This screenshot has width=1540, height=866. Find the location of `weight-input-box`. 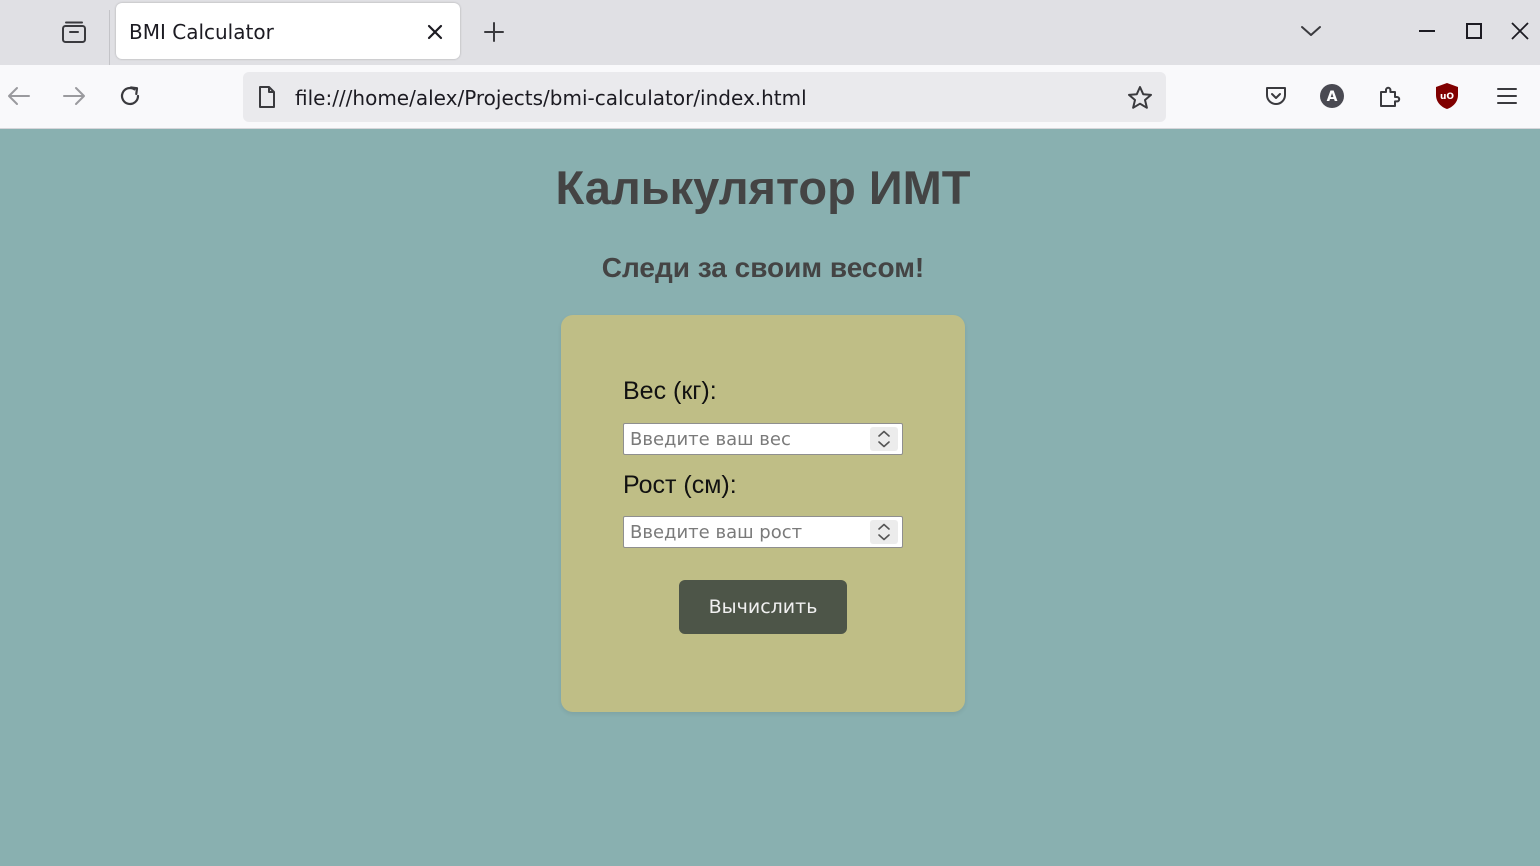

weight-input-box is located at coordinates (763, 439).